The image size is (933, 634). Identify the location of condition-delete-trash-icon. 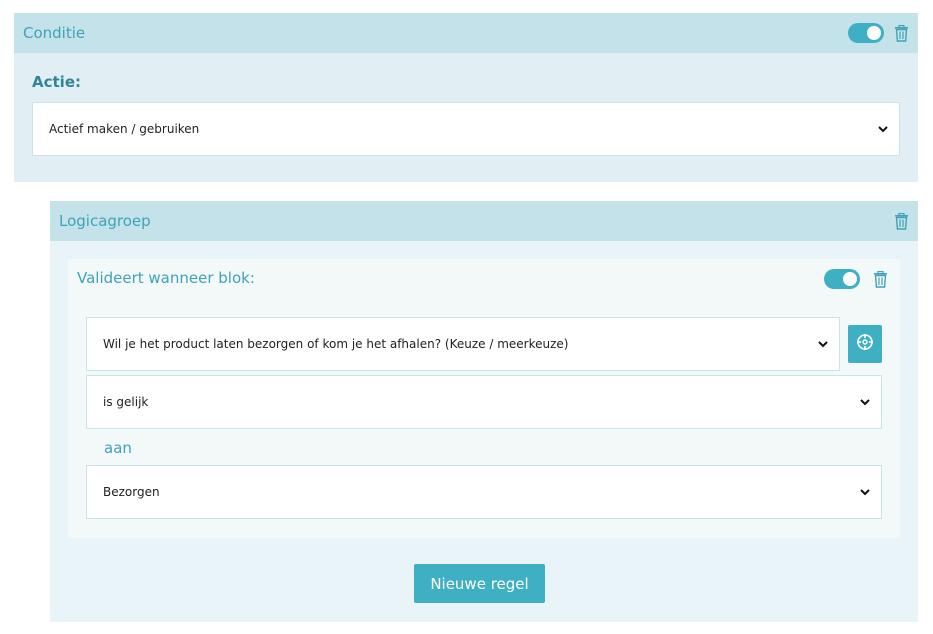
(901, 33).